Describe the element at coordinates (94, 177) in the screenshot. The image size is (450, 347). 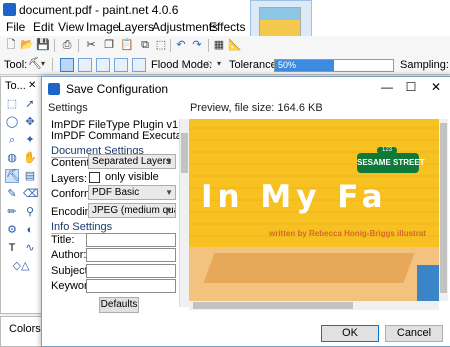
I see `only-visible-checkbox` at that location.